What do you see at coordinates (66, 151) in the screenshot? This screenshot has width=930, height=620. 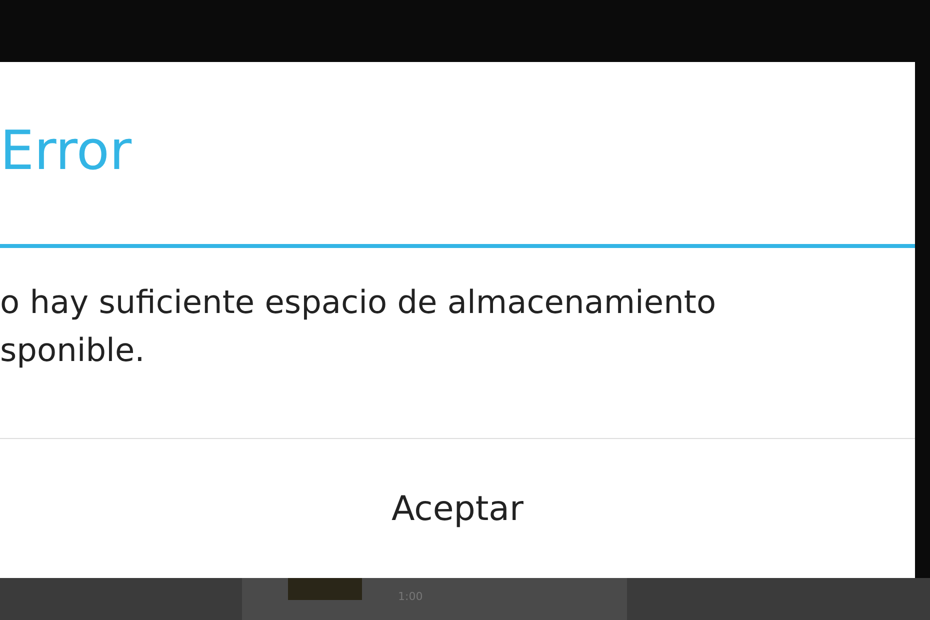 I see `dialog-title: Error` at bounding box center [66, 151].